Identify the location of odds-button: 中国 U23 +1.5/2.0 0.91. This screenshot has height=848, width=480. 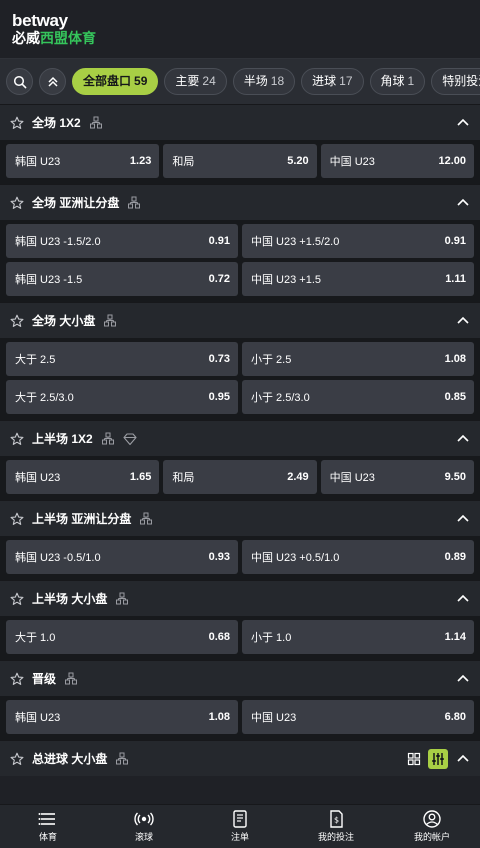
(358, 241).